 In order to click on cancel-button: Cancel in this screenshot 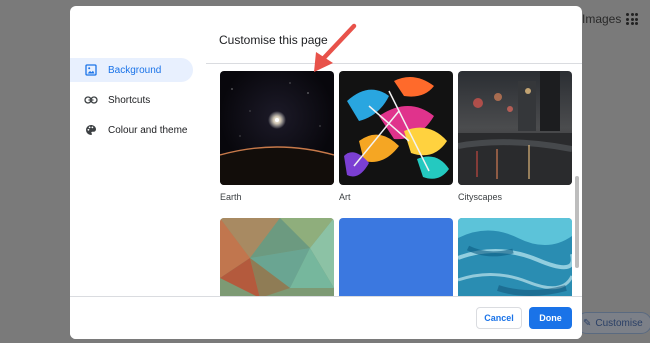, I will do `click(499, 318)`.